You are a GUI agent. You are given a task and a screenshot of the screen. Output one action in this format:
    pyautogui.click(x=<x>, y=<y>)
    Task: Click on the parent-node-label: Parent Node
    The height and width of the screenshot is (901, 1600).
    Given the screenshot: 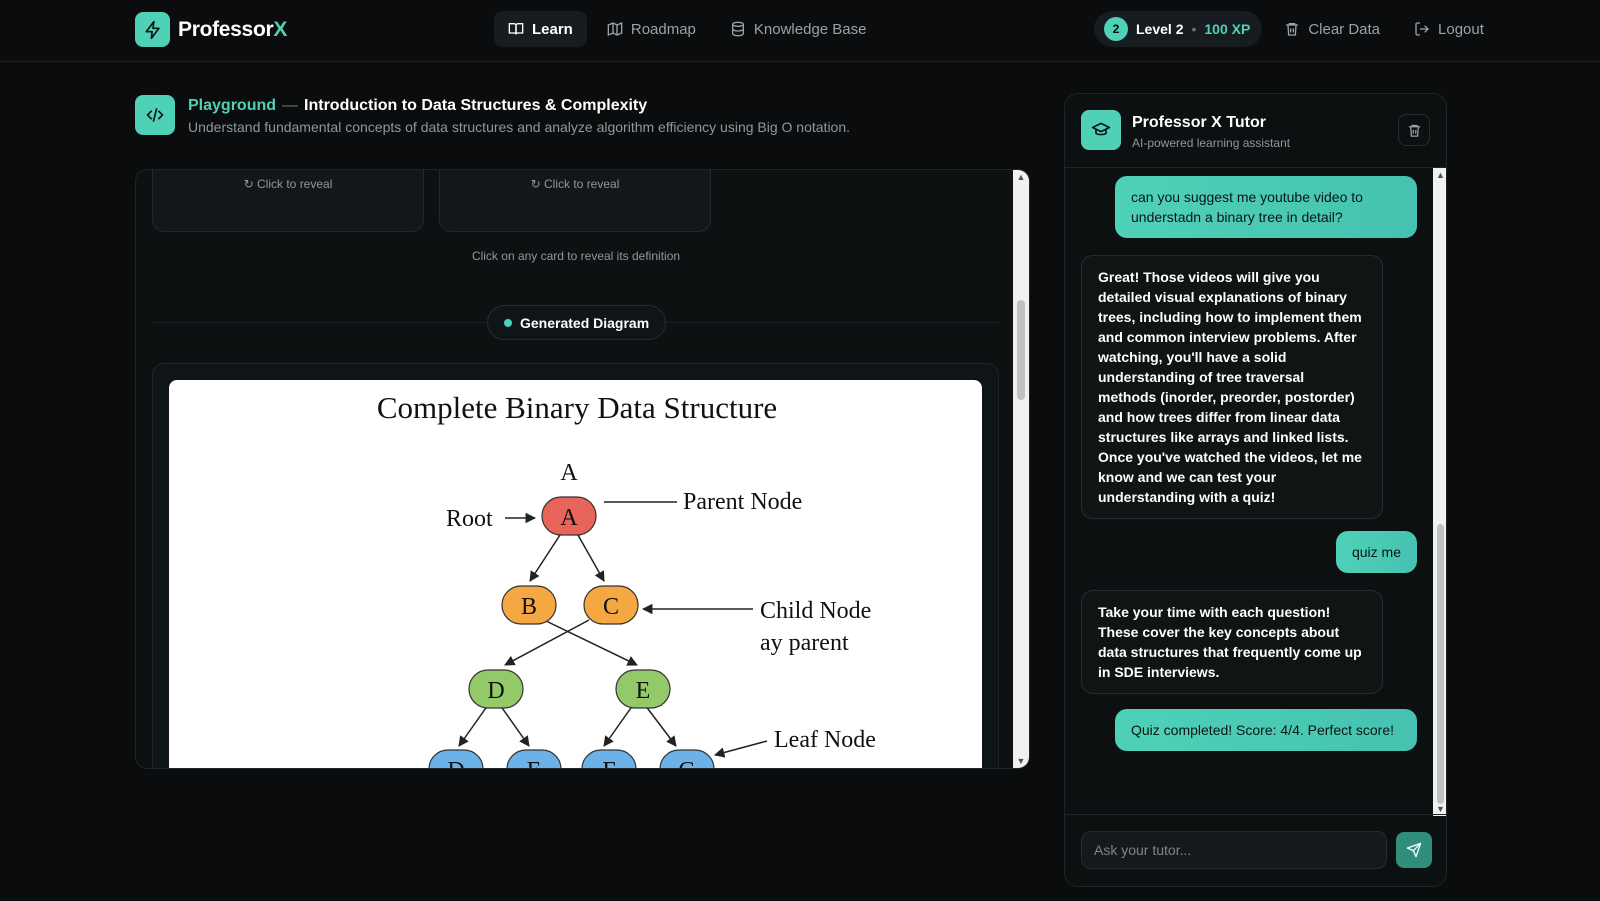 What is the action you would take?
    pyautogui.click(x=742, y=502)
    